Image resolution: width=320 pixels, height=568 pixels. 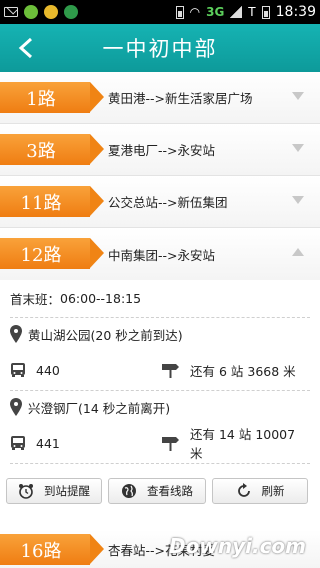 I want to click on refresh-button: 刷新, so click(x=260, y=491).